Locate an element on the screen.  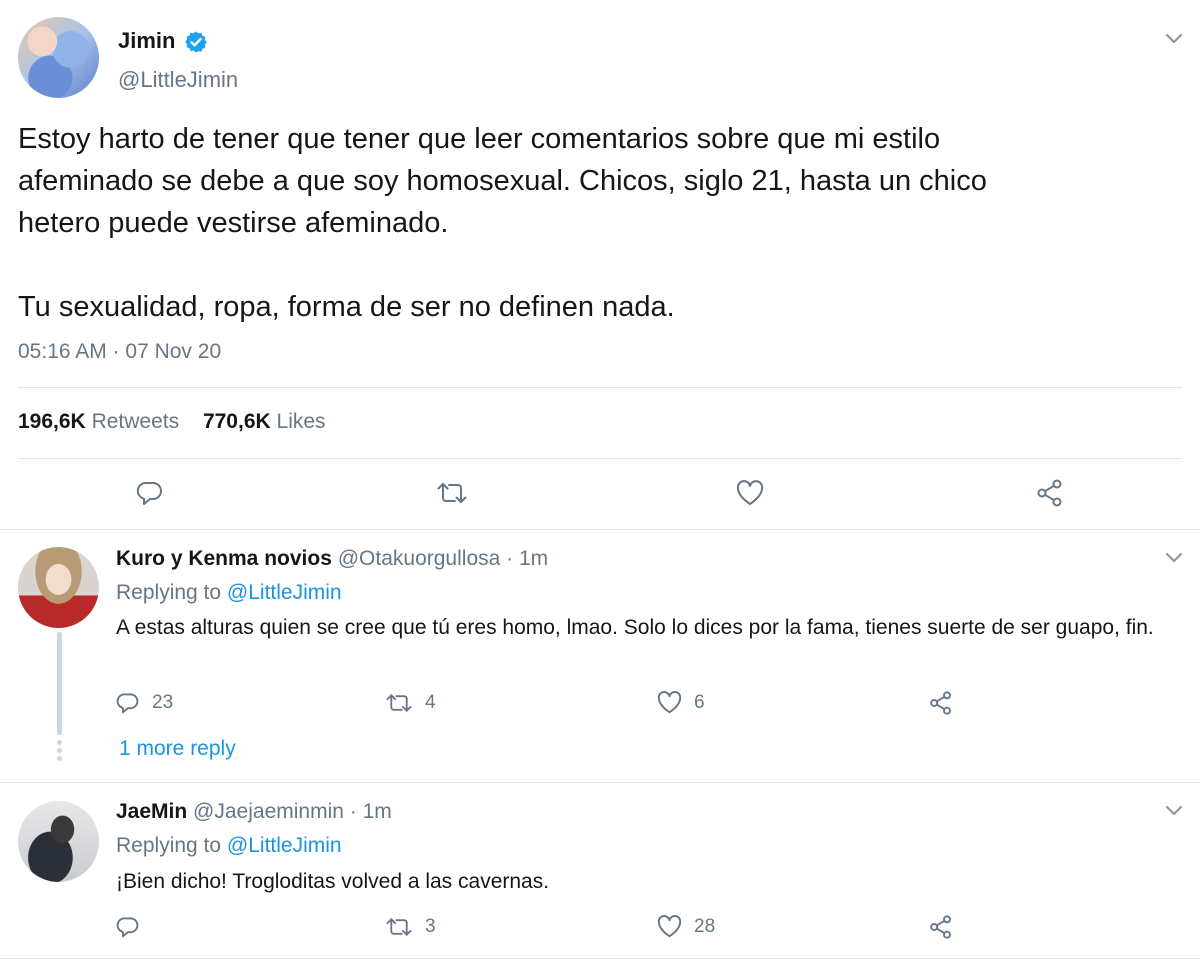
tweet-menu-chevron-down-icon is located at coordinates (1174, 39).